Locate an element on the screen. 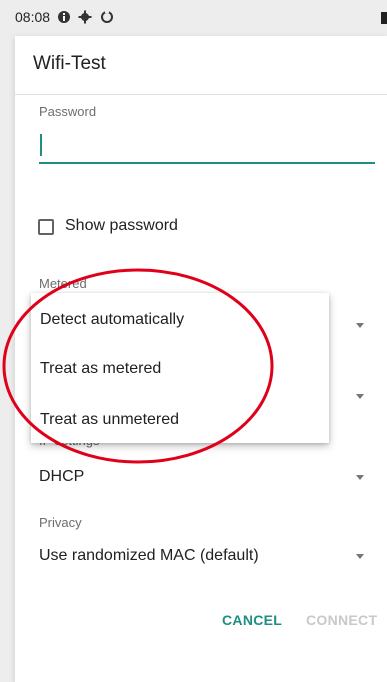  metered-label: Metered is located at coordinates (63, 283).